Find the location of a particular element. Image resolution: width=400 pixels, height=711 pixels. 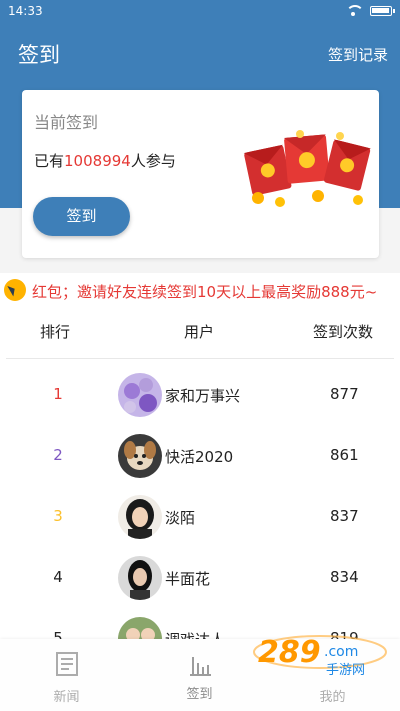

header-user: 用户 is located at coordinates (199, 332).